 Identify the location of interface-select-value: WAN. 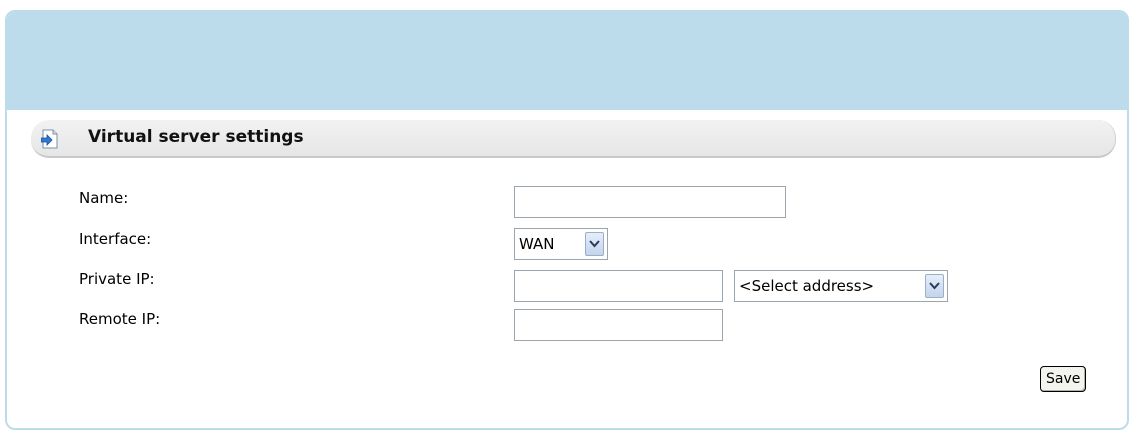
(537, 244).